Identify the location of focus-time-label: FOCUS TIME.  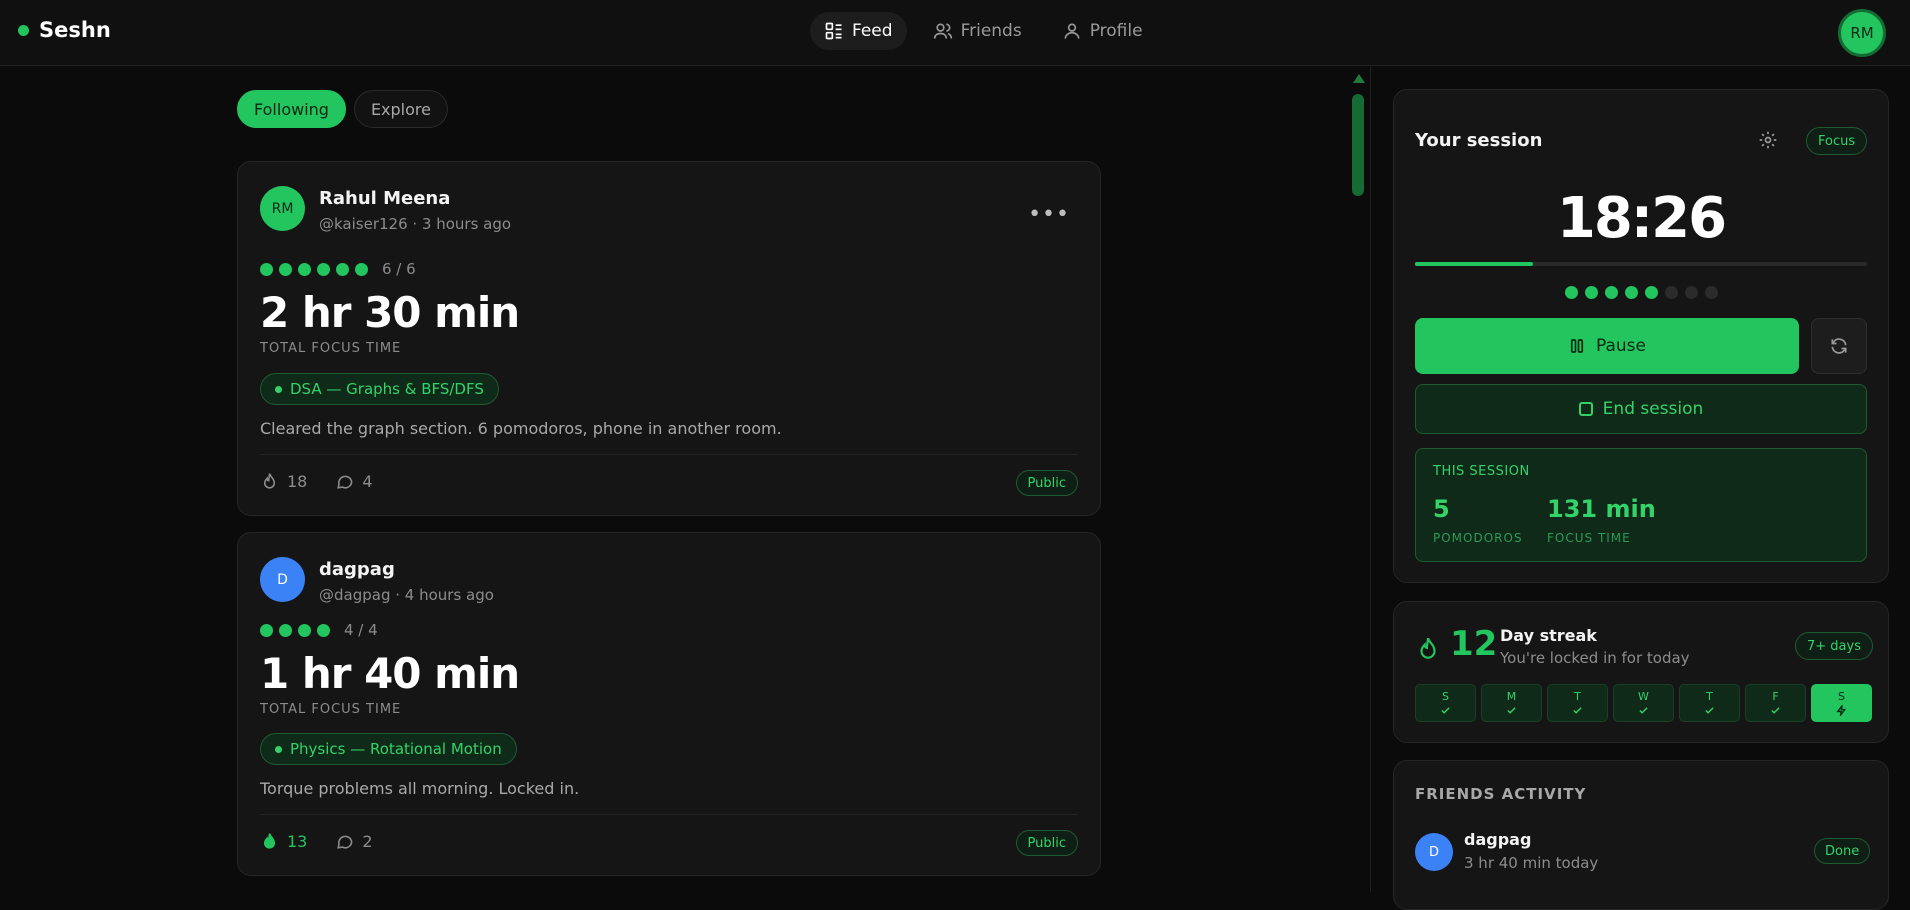
(1589, 538).